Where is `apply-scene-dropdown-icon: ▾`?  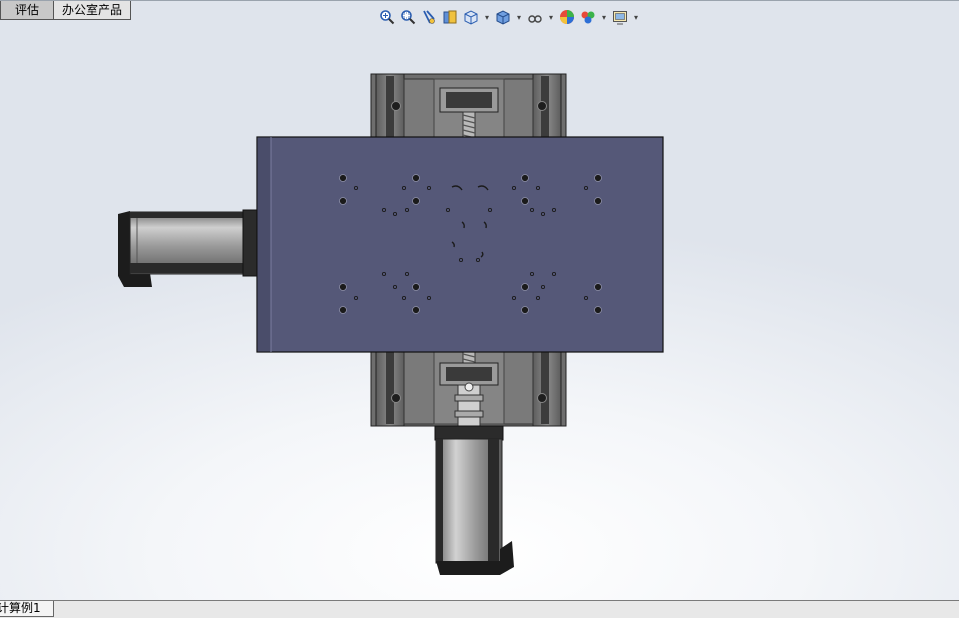
apply-scene-dropdown-icon: ▾ is located at coordinates (604, 17).